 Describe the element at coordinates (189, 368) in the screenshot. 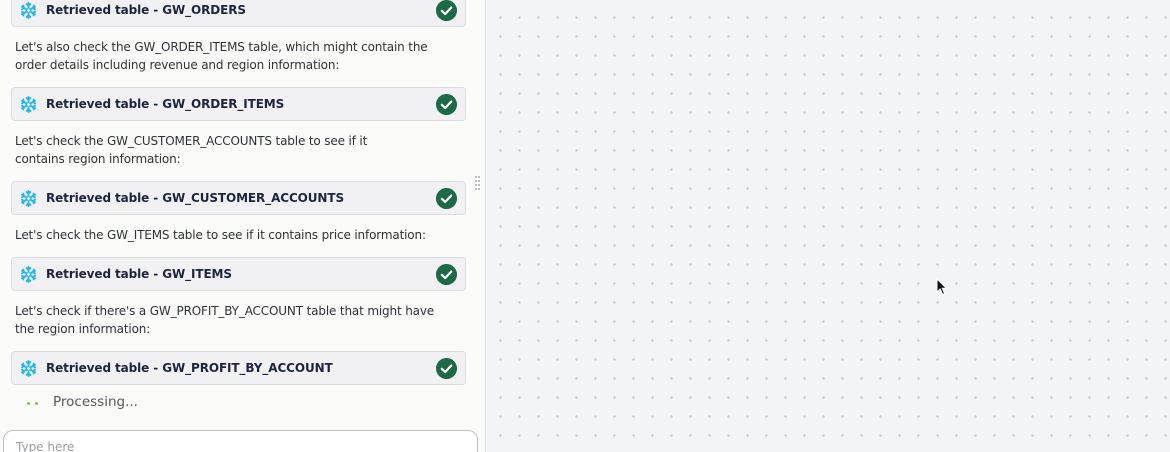

I see `tool-call-title: Retrieved table - GW_PROFIT_BY_ACCOUNT` at that location.